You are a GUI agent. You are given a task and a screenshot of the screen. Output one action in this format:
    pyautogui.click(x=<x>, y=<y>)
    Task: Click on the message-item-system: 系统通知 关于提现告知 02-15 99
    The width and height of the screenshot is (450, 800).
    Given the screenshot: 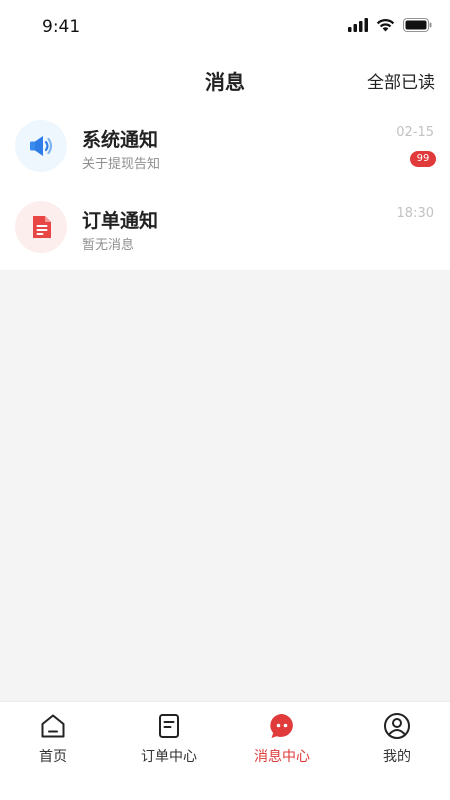 What is the action you would take?
    pyautogui.click(x=225, y=147)
    